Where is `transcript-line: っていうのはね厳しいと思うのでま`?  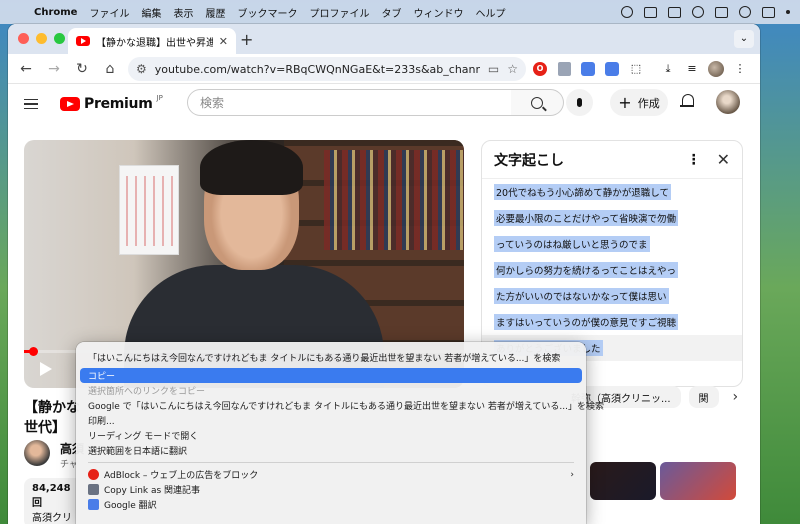 transcript-line: っていうのはね厳しいと思うのでま is located at coordinates (612, 244).